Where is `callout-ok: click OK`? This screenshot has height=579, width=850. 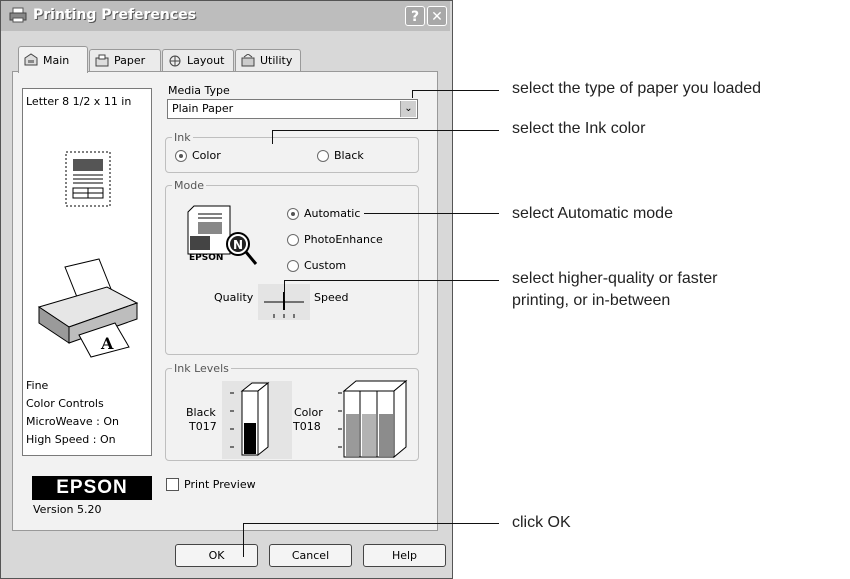 callout-ok: click OK is located at coordinates (541, 522).